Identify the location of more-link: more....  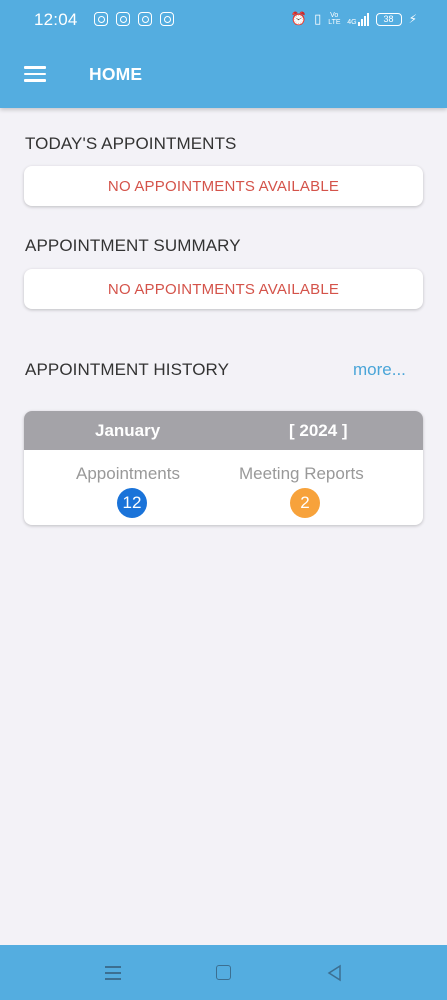
(379, 370).